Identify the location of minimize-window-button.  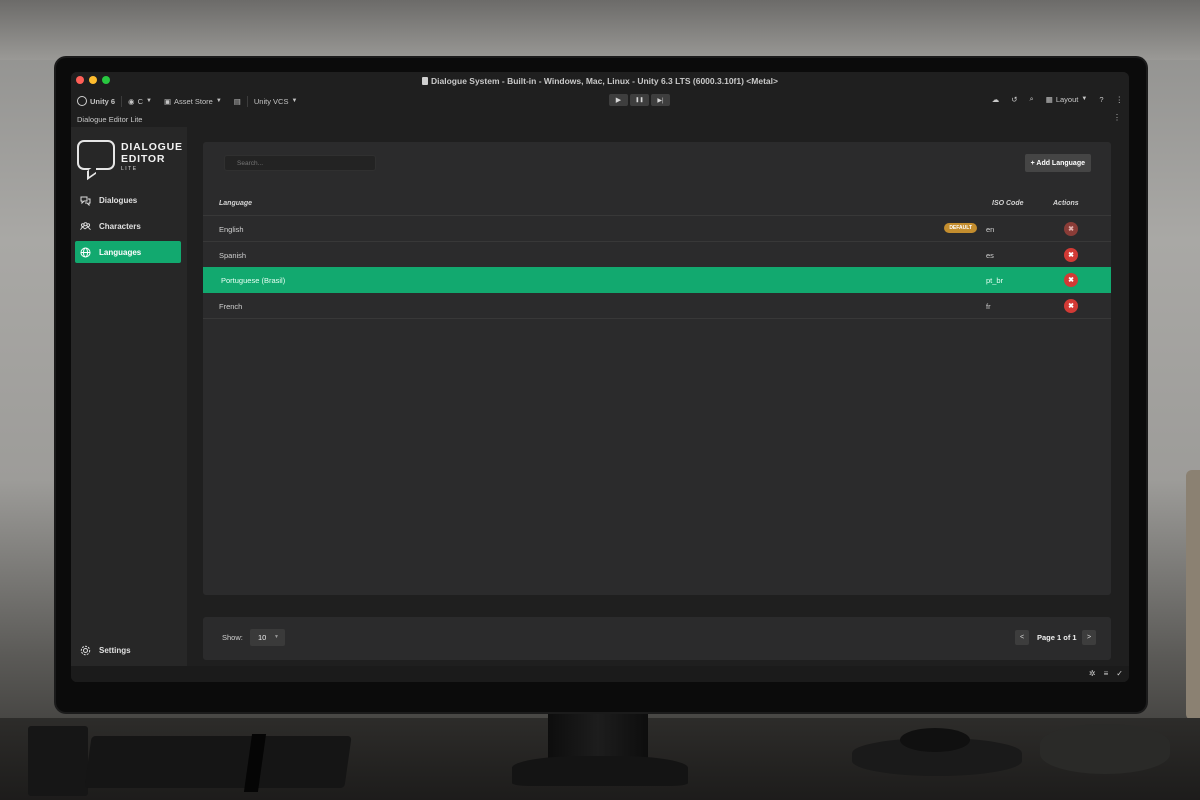
(93, 80).